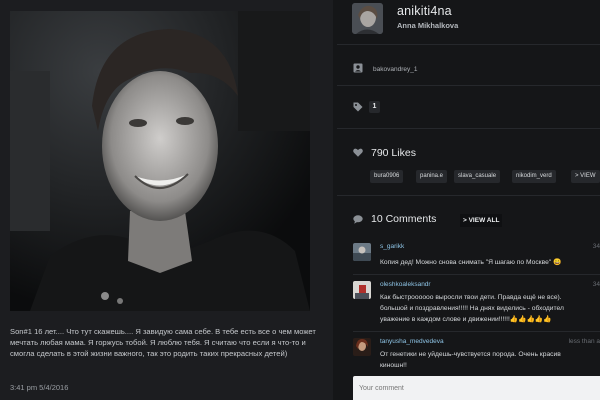  What do you see at coordinates (393, 153) in the screenshot?
I see `likes-count: 790 Likes` at bounding box center [393, 153].